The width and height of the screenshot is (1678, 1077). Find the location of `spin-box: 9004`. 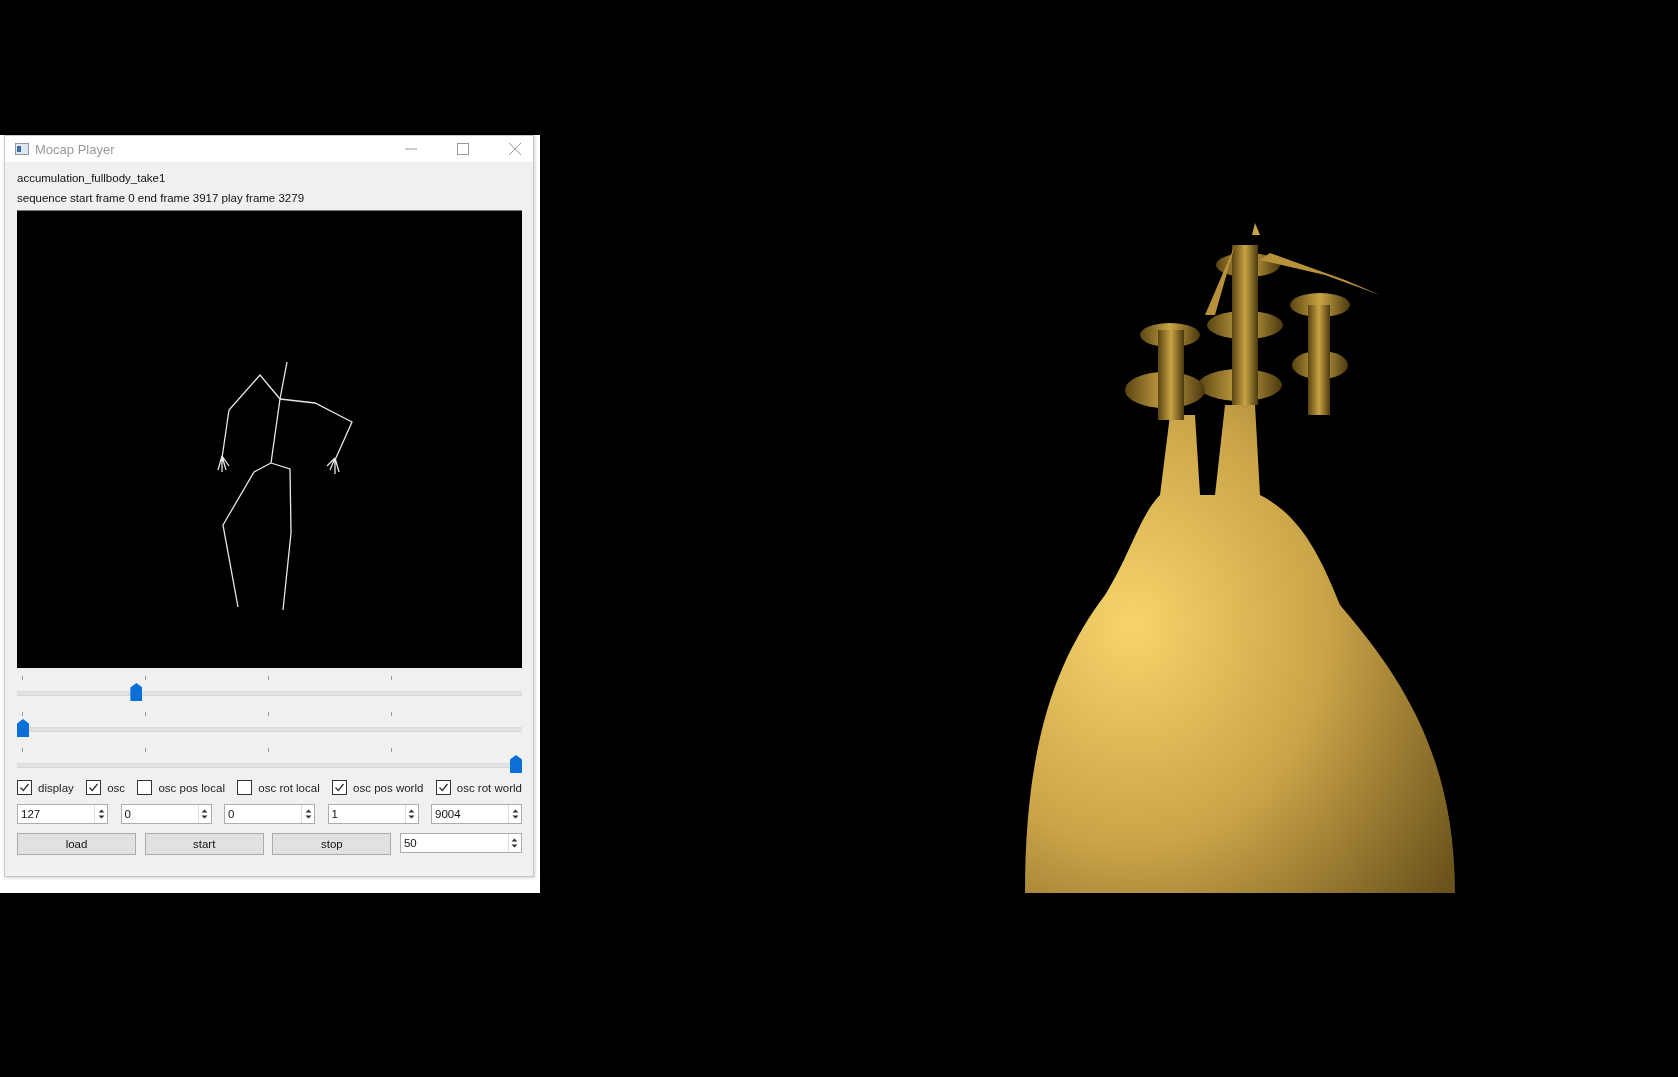

spin-box: 9004 is located at coordinates (476, 814).